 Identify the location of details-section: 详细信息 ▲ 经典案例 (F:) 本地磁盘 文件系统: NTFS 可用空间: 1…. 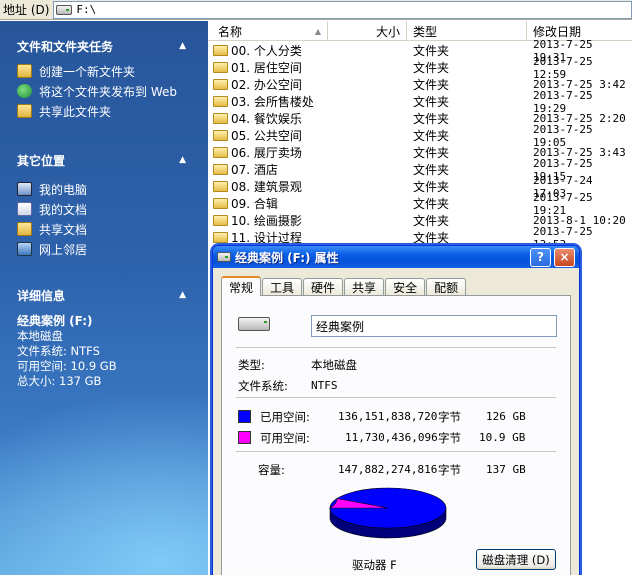
(104, 335).